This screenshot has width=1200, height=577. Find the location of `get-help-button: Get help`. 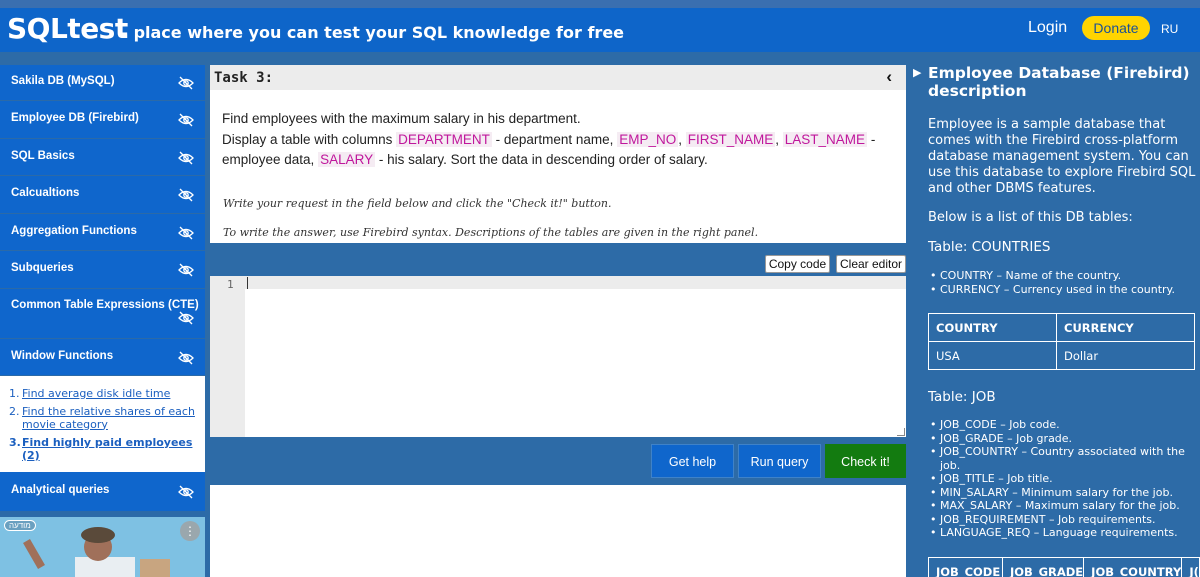

get-help-button: Get help is located at coordinates (692, 461).